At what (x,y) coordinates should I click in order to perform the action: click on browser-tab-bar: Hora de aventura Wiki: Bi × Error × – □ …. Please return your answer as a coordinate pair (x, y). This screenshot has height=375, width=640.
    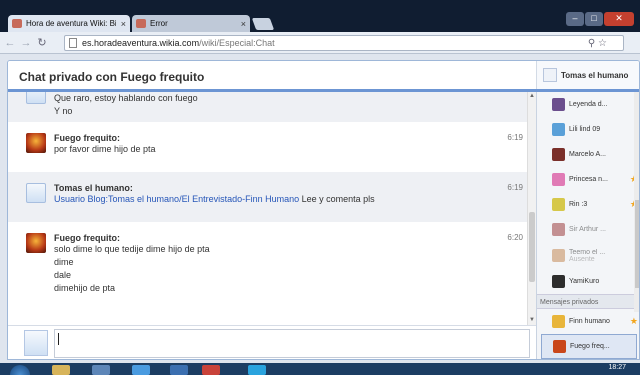
    Looking at the image, I should click on (320, 16).